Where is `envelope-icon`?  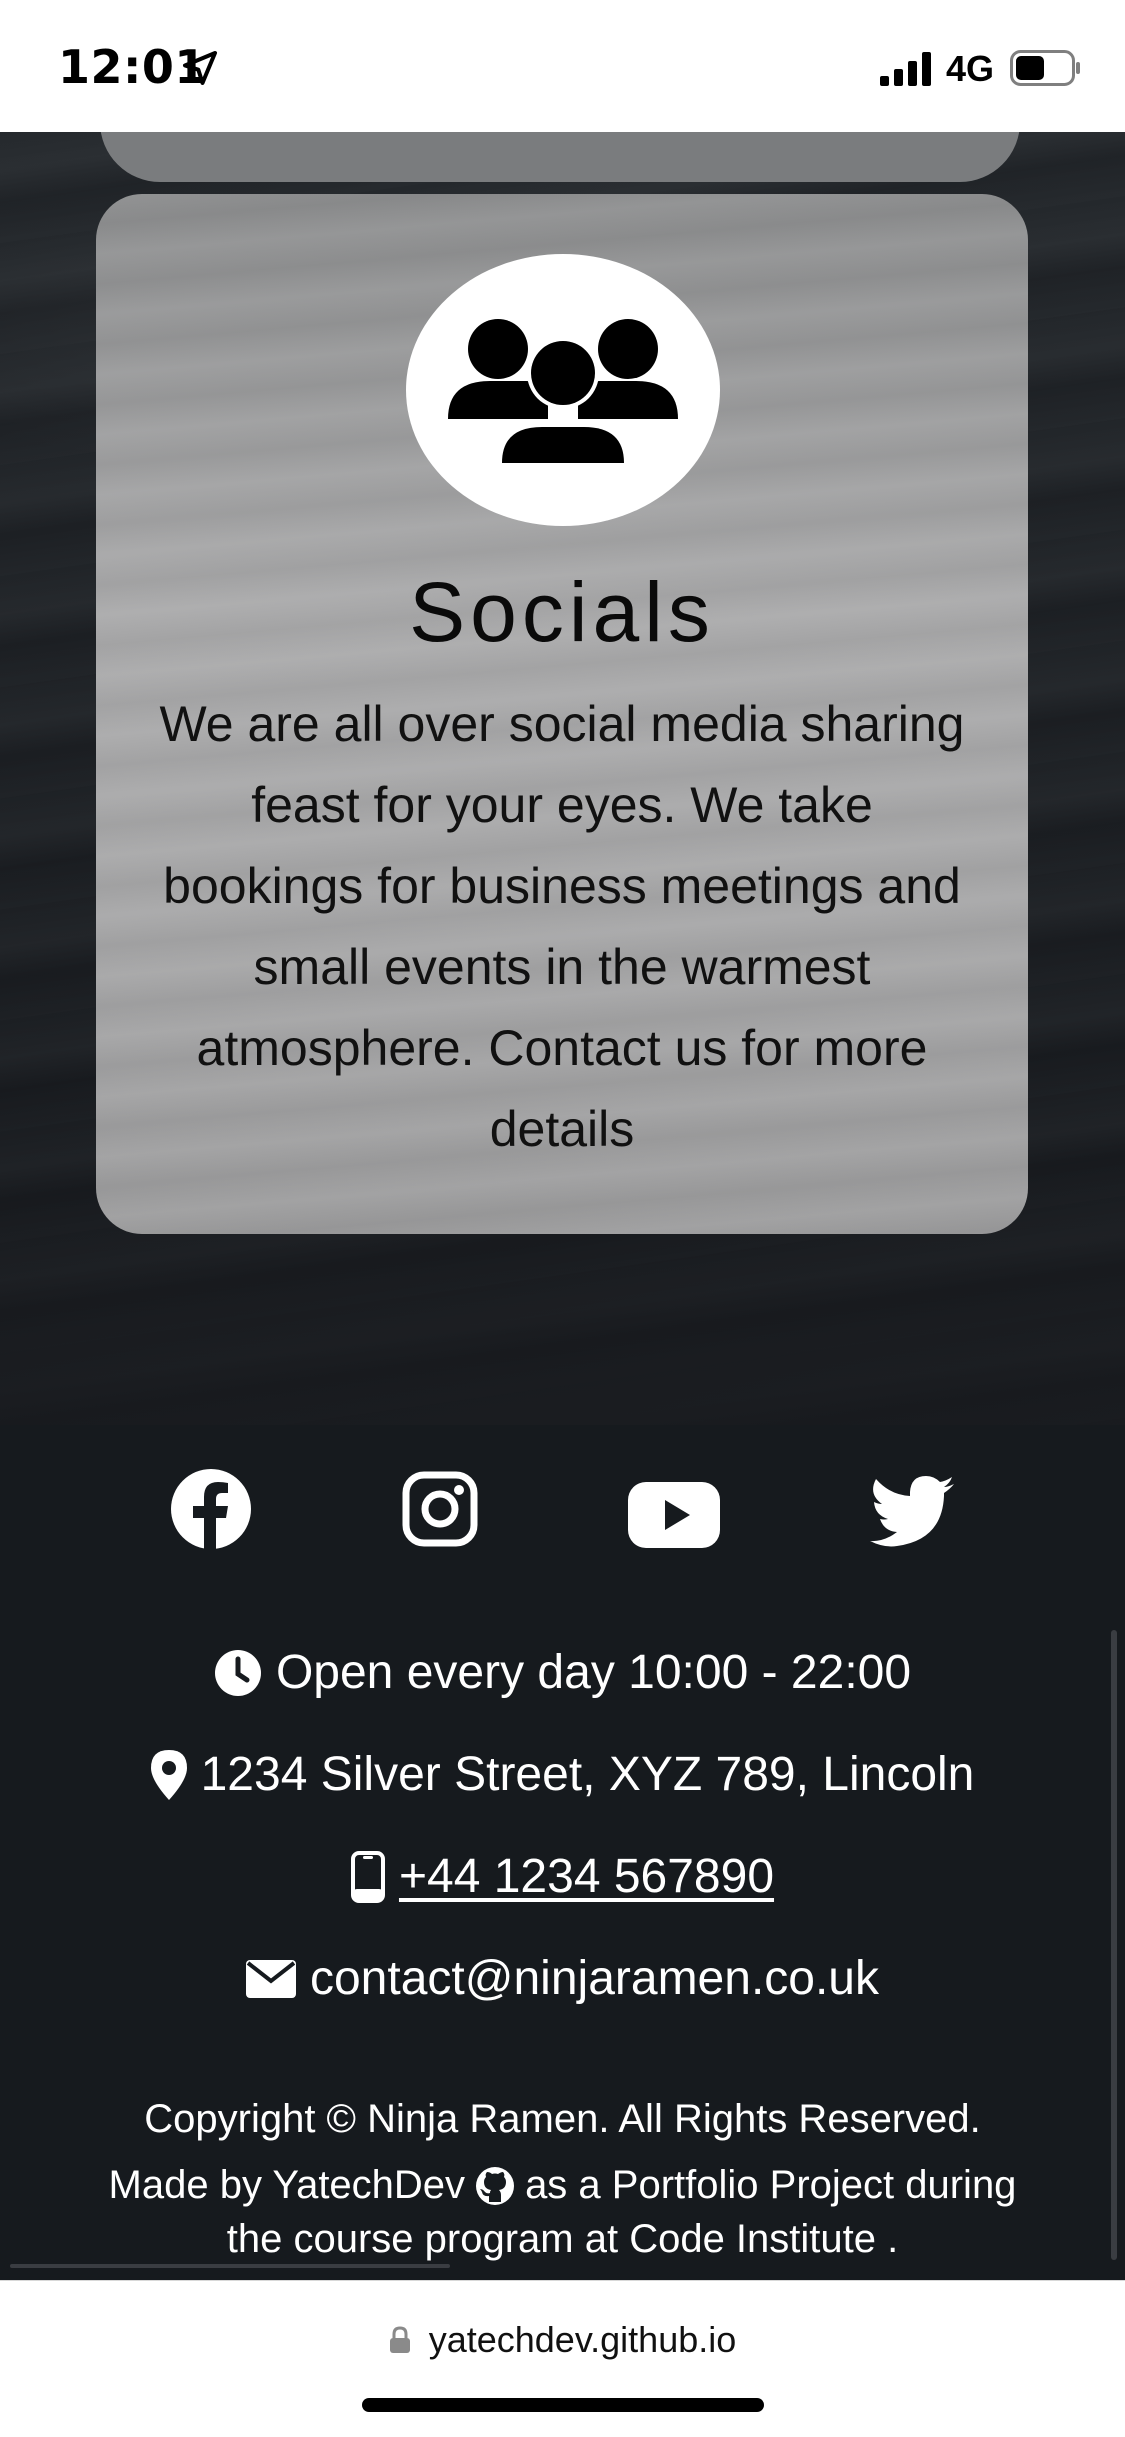 envelope-icon is located at coordinates (270, 1978).